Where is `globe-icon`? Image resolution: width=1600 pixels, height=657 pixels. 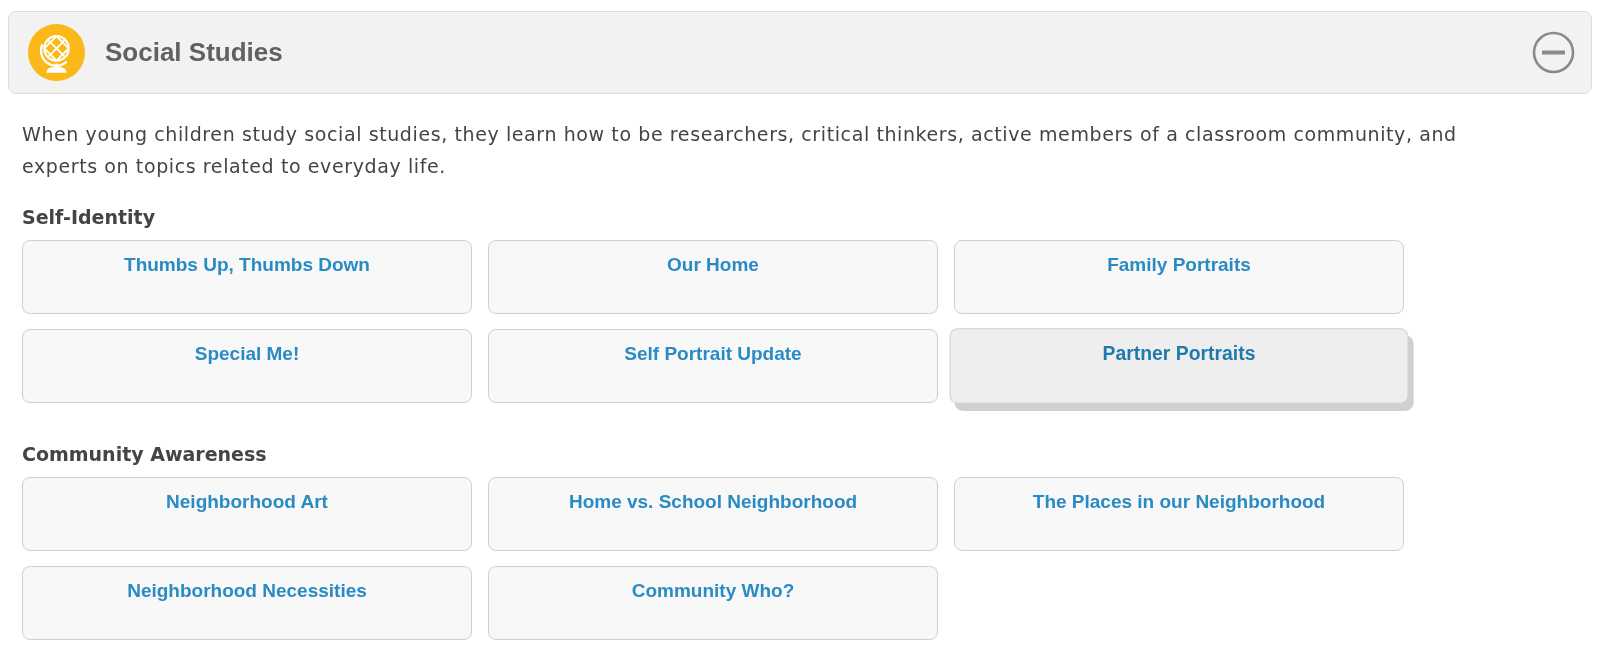 globe-icon is located at coordinates (56, 52).